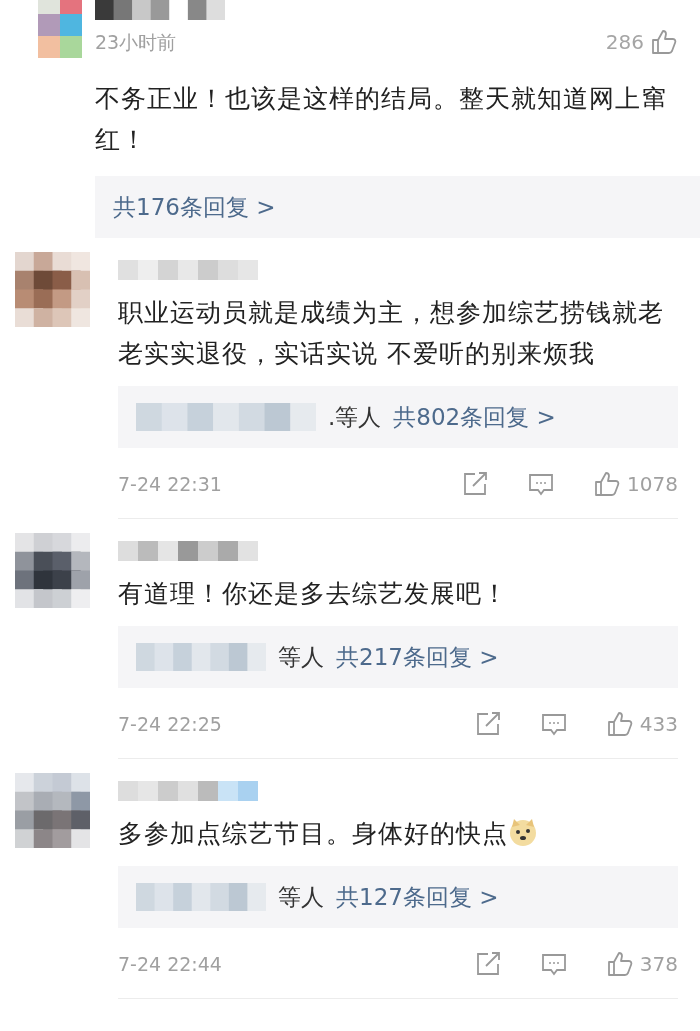  I want to click on dog-face-emoji-icon, so click(523, 832).